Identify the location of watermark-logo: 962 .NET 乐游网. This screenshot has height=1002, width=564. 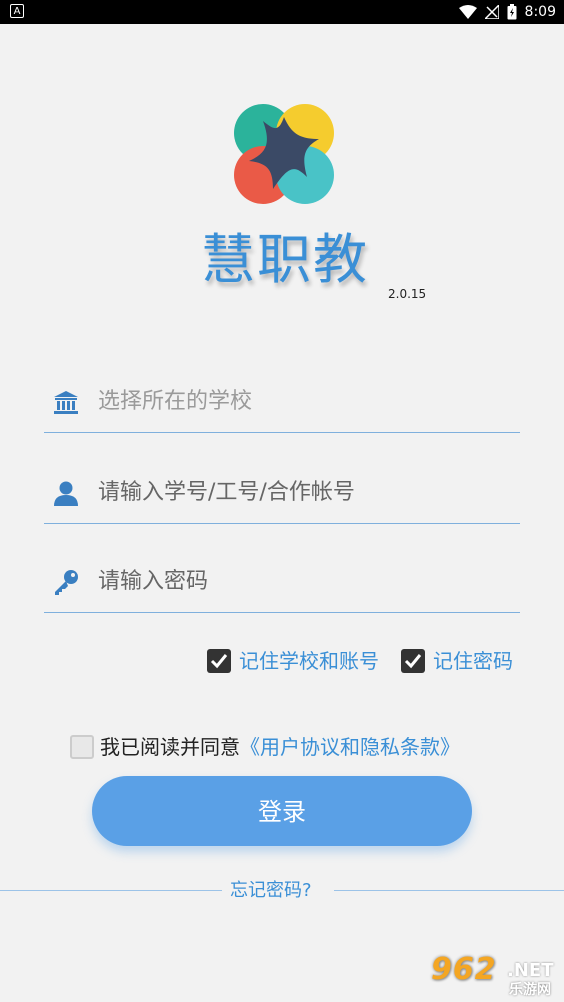
(492, 975).